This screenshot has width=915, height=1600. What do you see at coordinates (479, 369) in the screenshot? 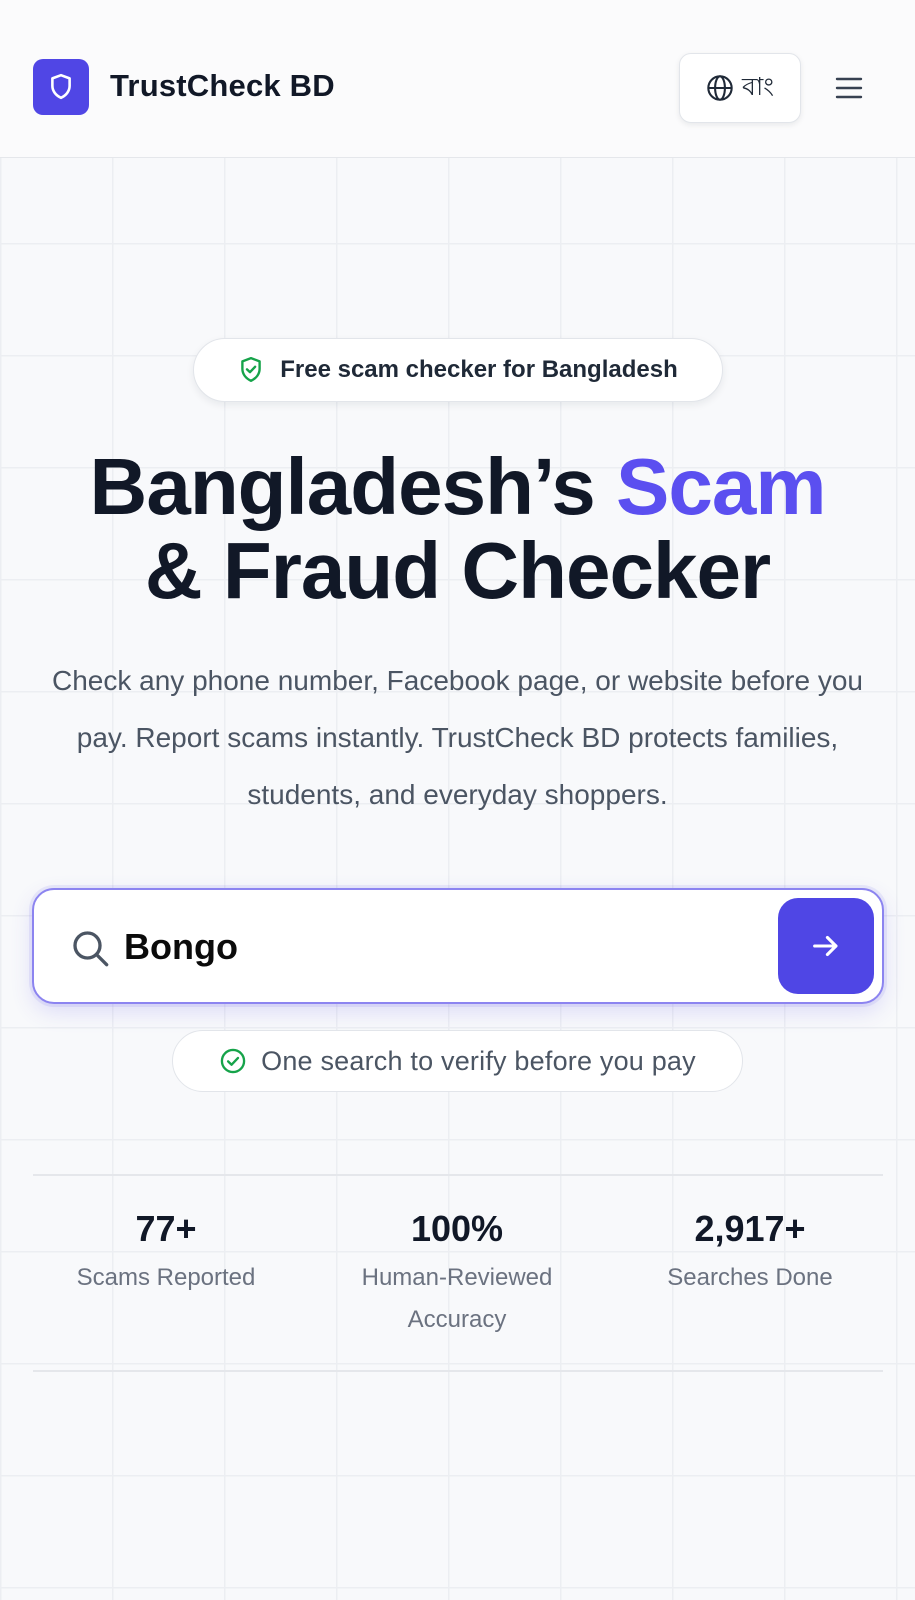
I see `hero-badge-label: Free scam checker for Bangladesh` at bounding box center [479, 369].